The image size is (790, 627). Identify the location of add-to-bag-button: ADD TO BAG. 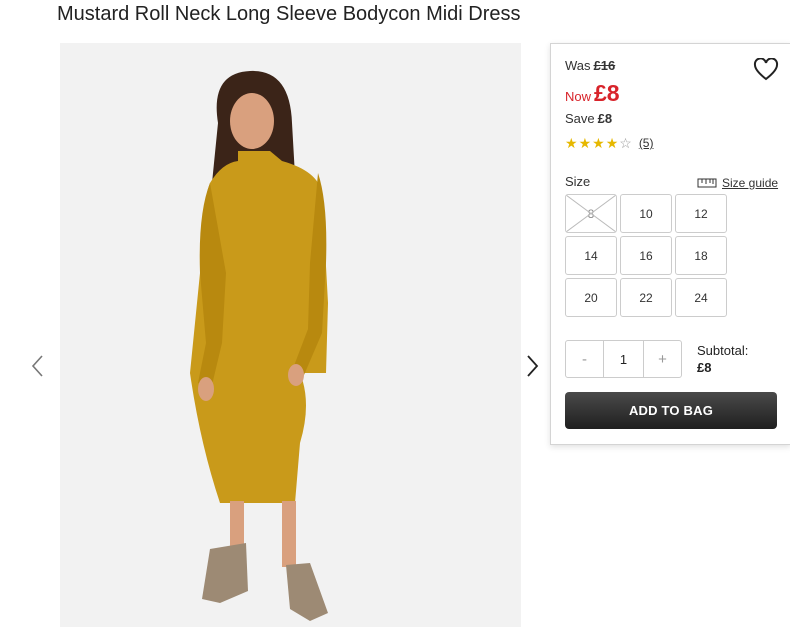
(671, 410).